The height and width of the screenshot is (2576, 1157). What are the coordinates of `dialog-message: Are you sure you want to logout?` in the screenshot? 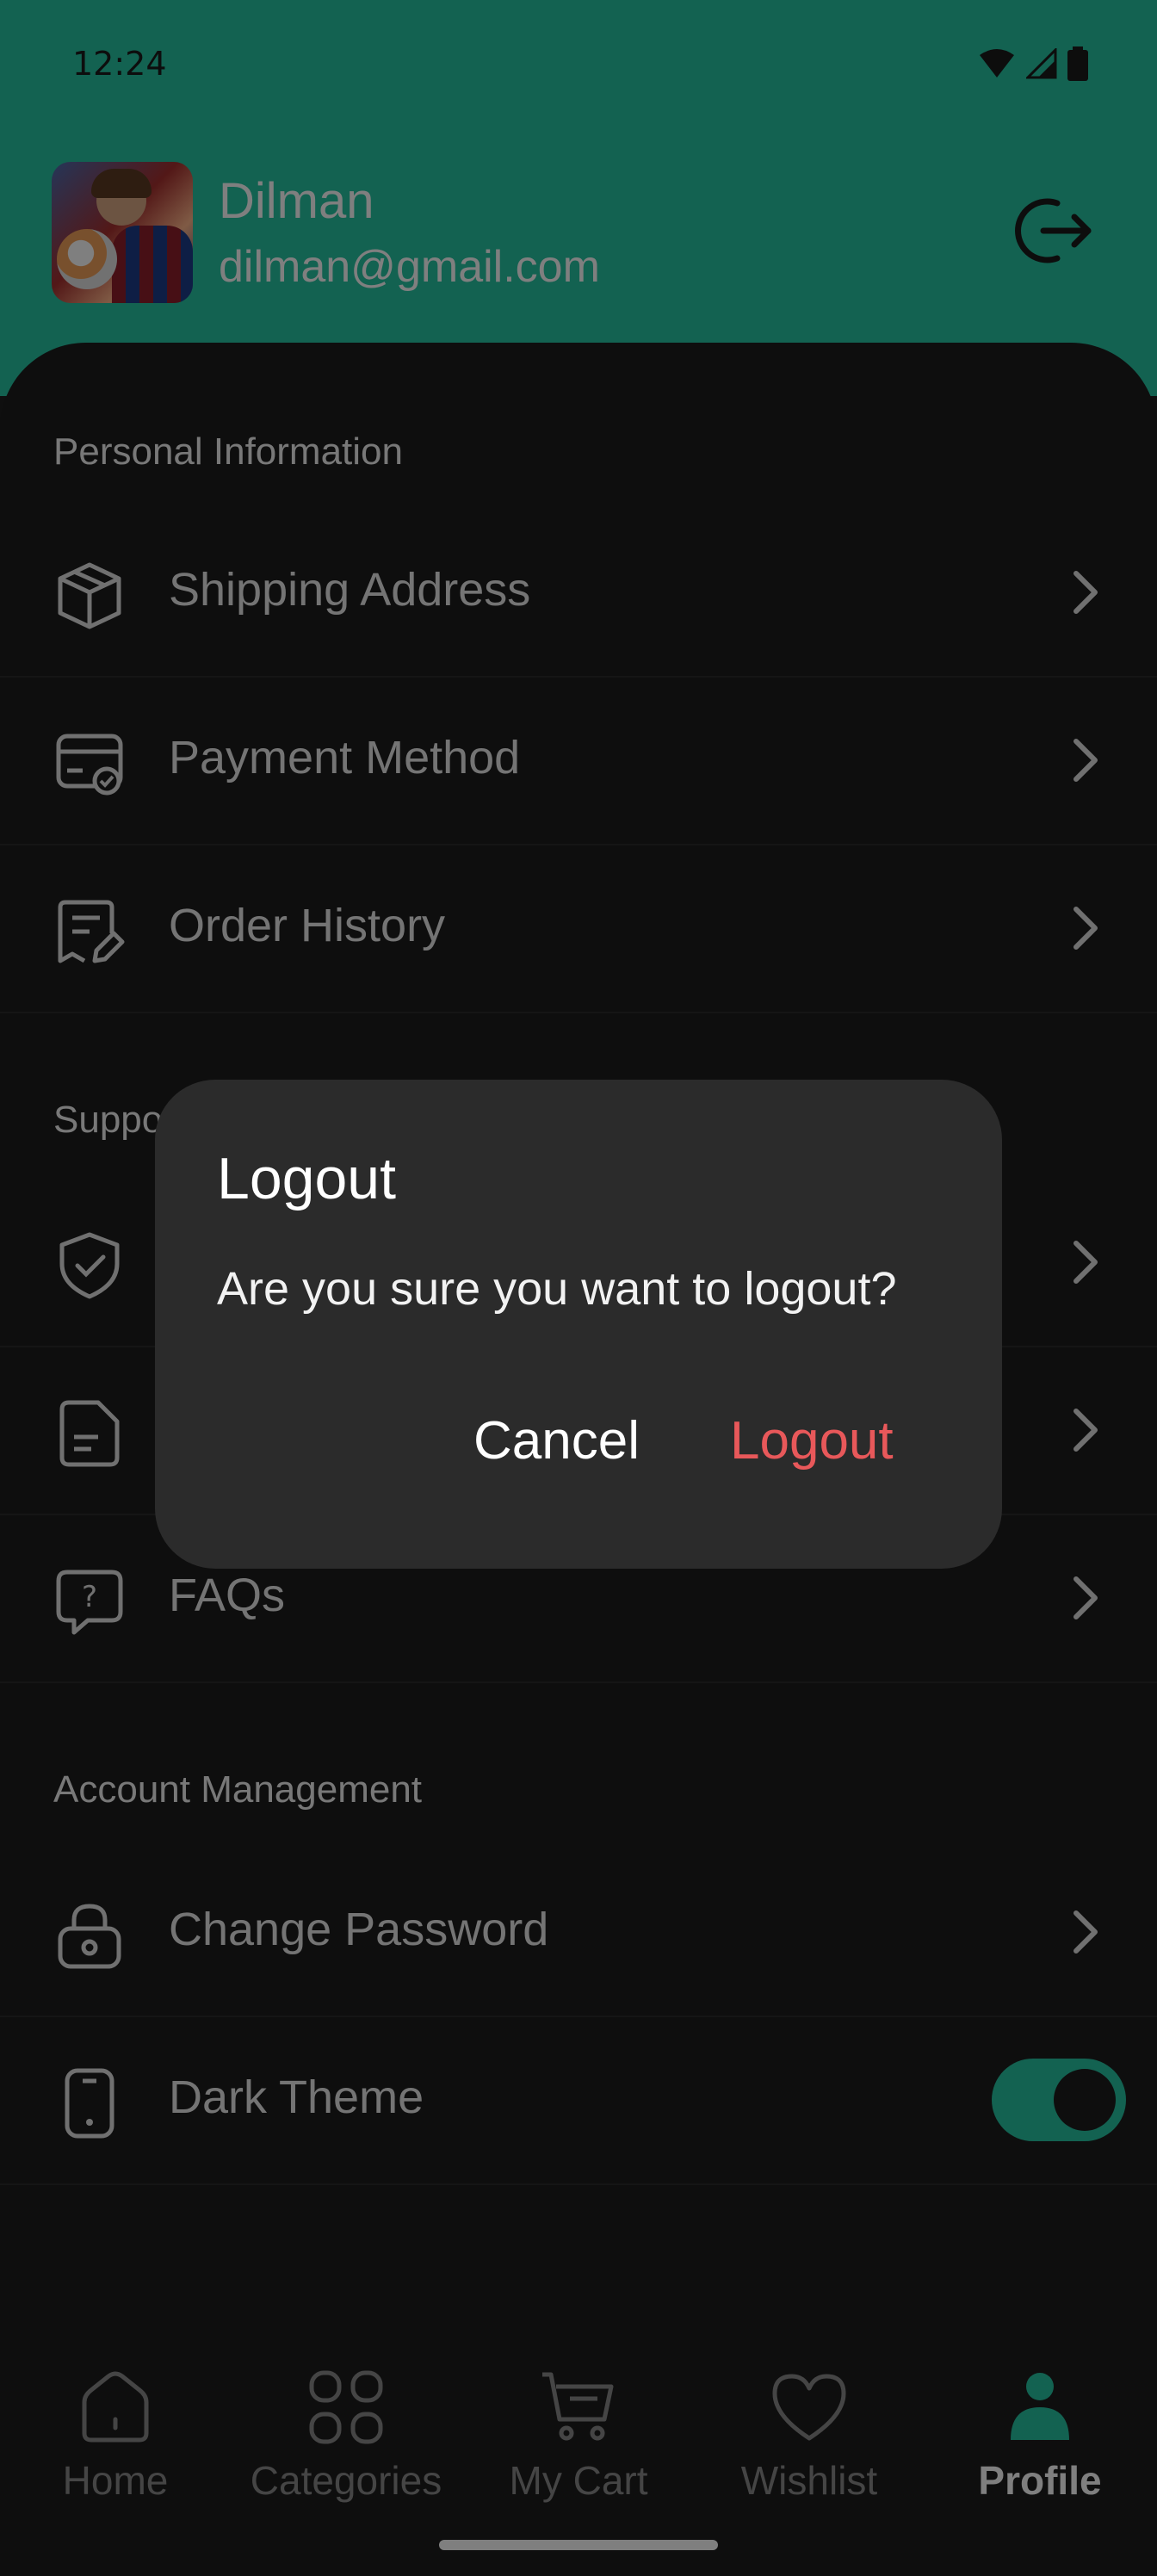 It's located at (557, 1289).